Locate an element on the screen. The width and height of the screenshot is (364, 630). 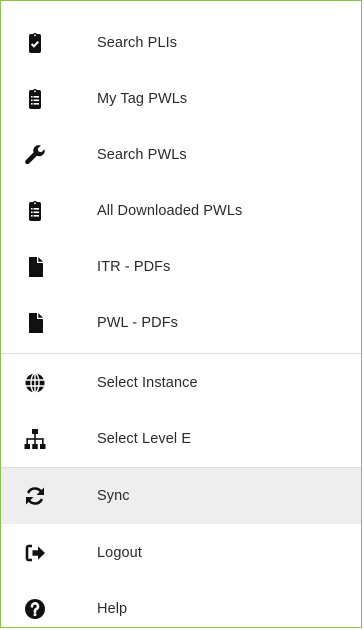
wrench-icon is located at coordinates (35, 155).